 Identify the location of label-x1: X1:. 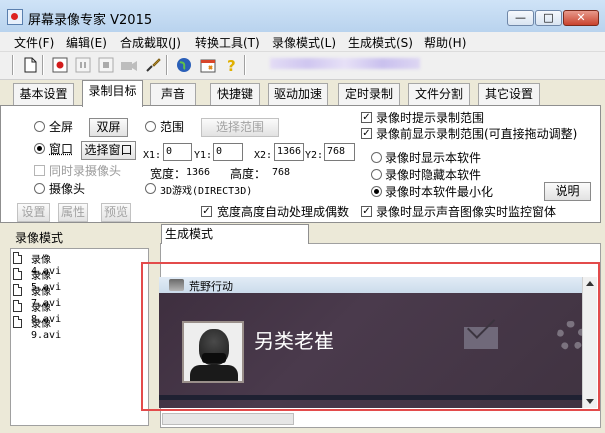
(152, 155).